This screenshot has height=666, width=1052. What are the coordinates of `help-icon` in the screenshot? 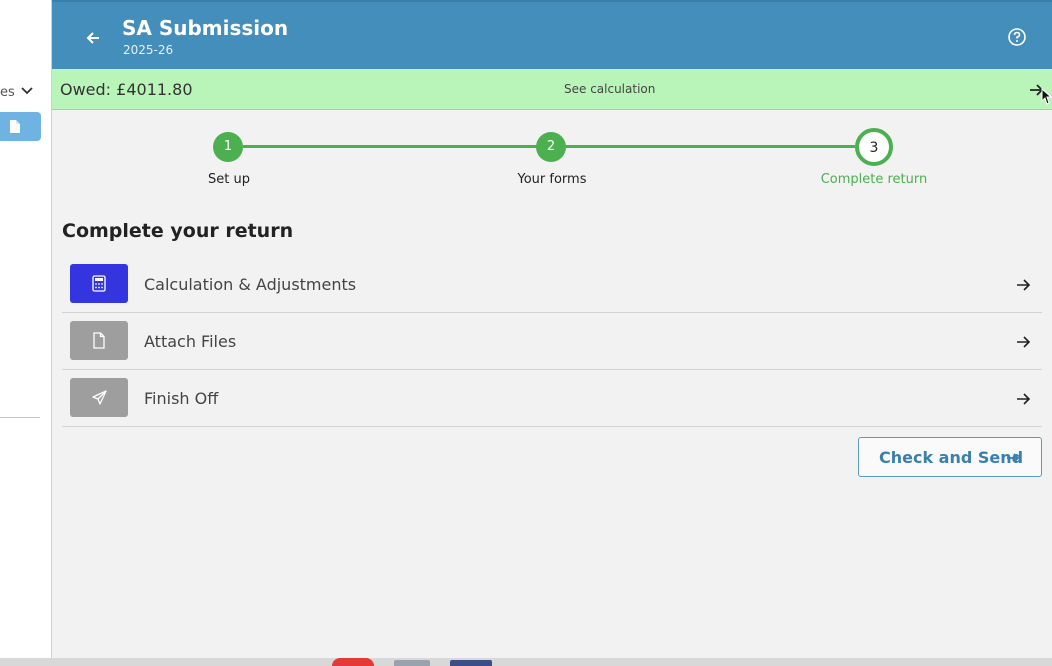 It's located at (1017, 37).